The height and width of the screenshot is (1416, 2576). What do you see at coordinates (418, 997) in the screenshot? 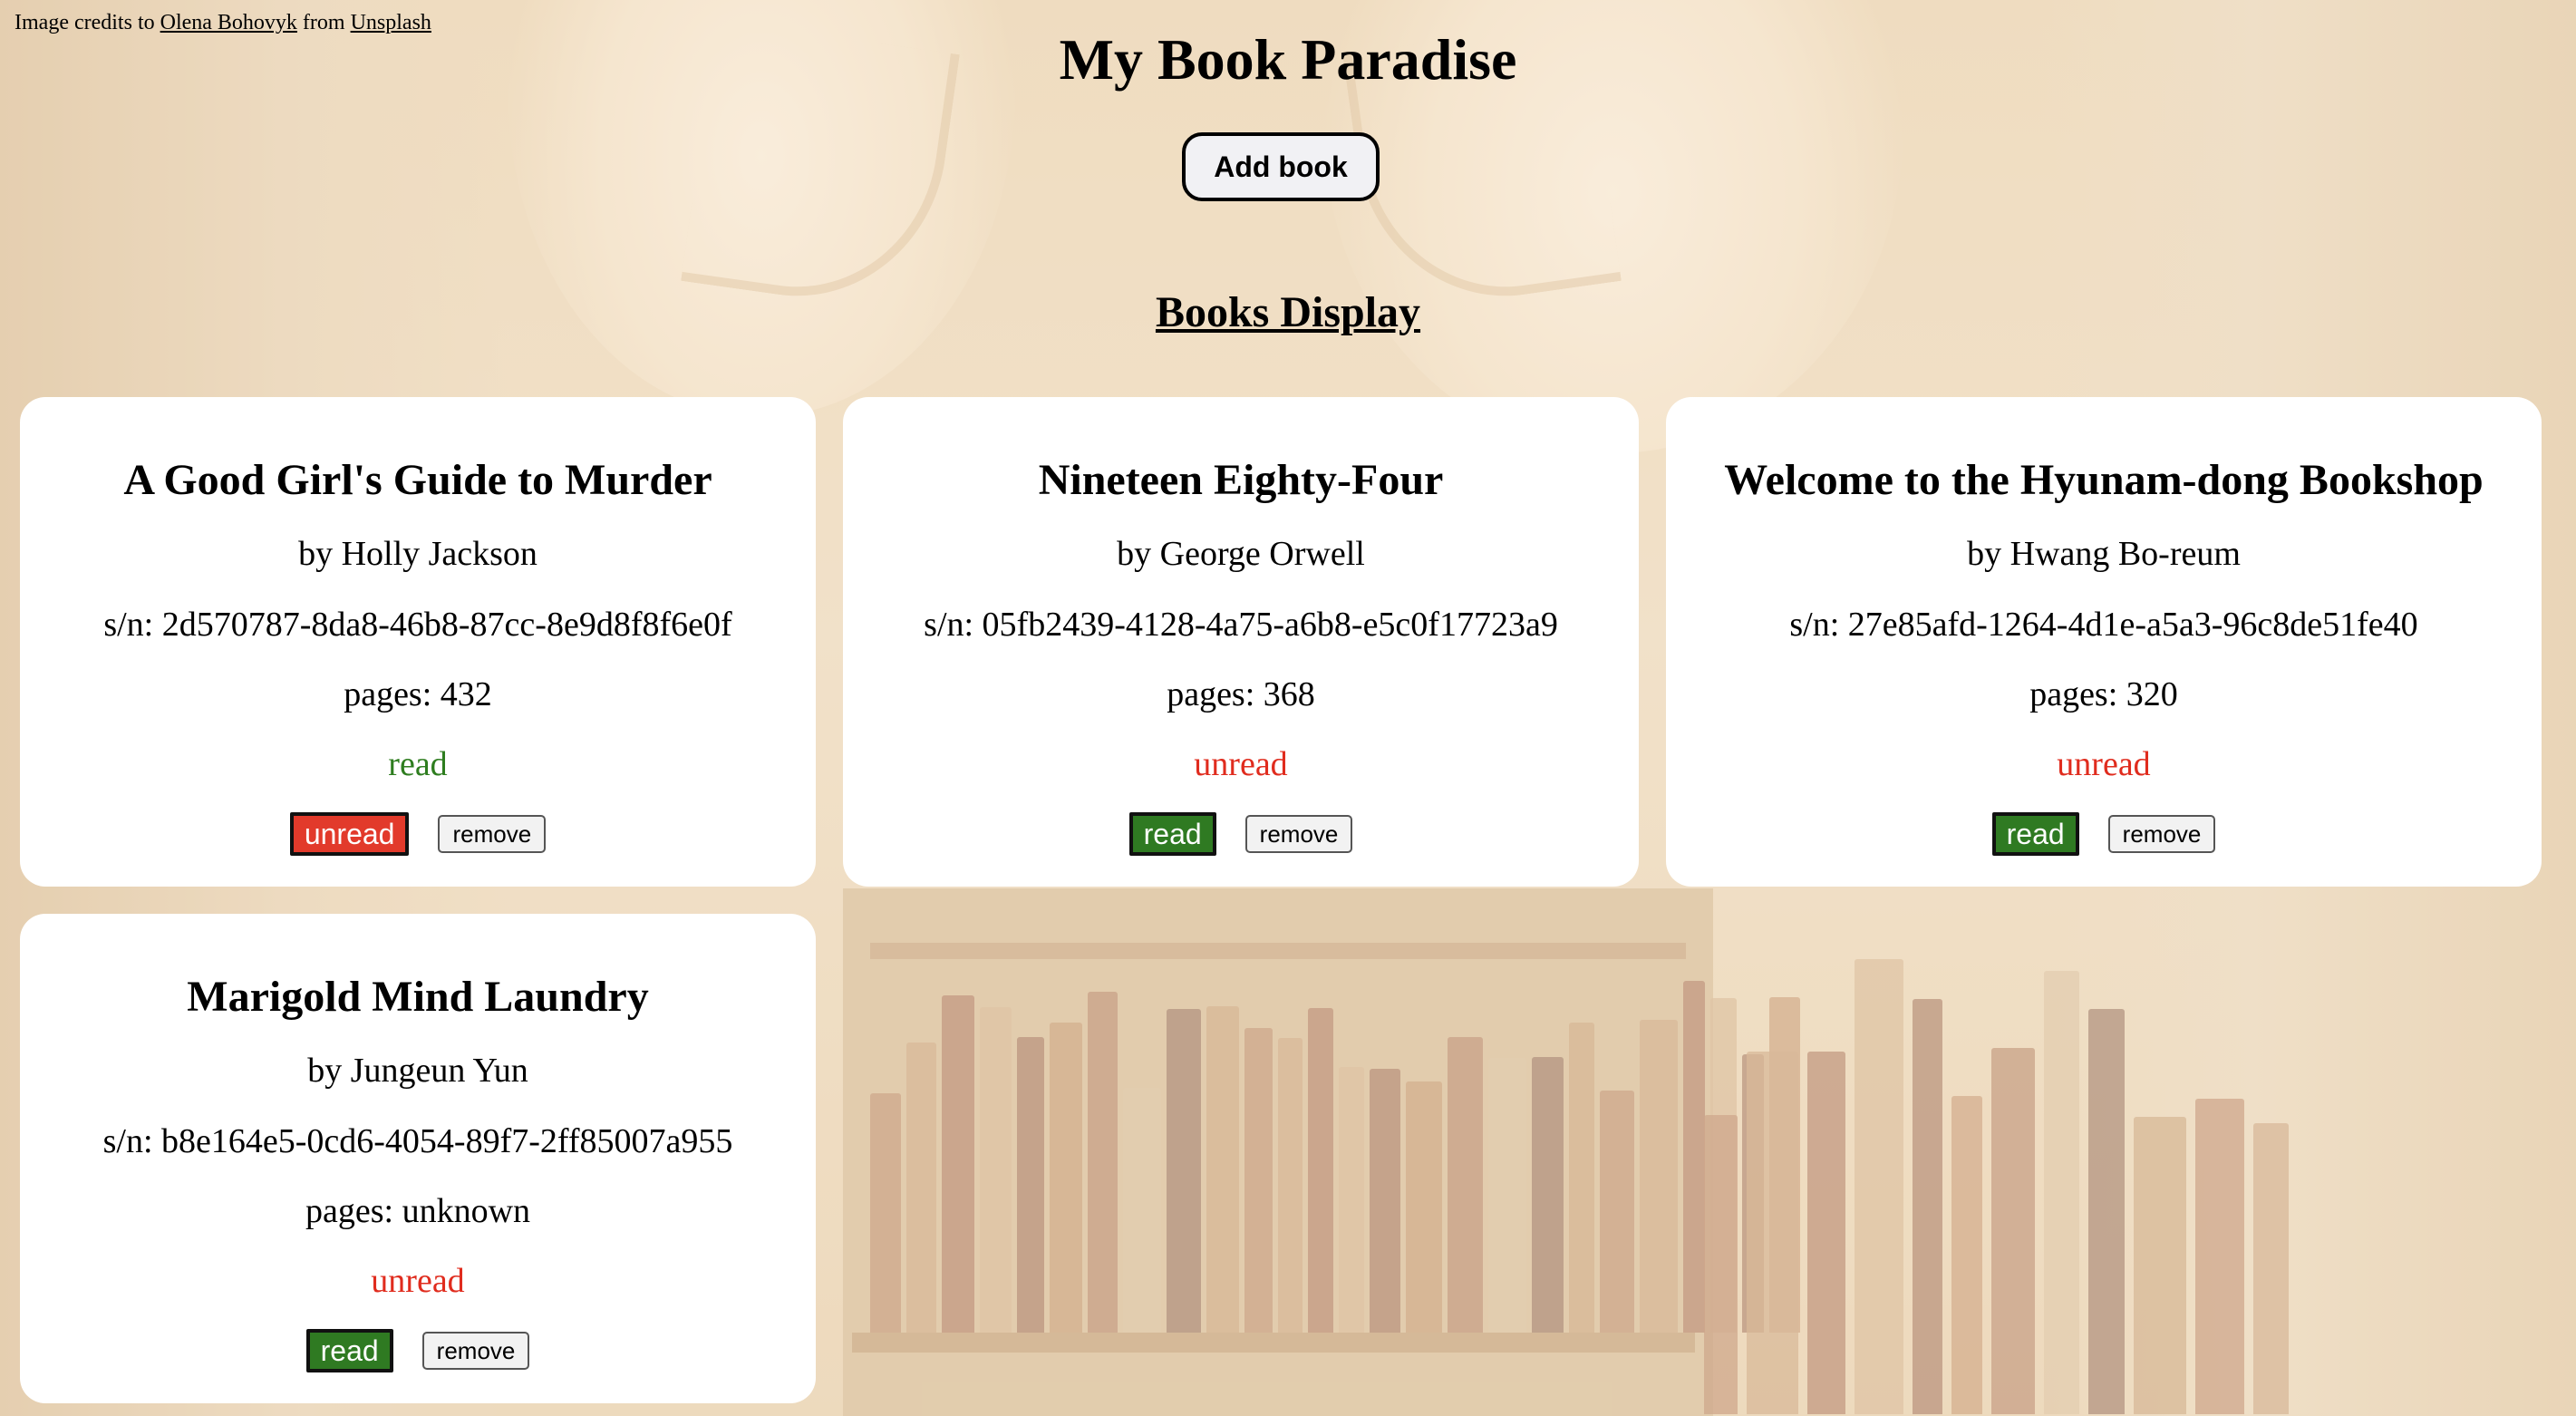
I see `book-title: Marigold Mind Laundry` at bounding box center [418, 997].